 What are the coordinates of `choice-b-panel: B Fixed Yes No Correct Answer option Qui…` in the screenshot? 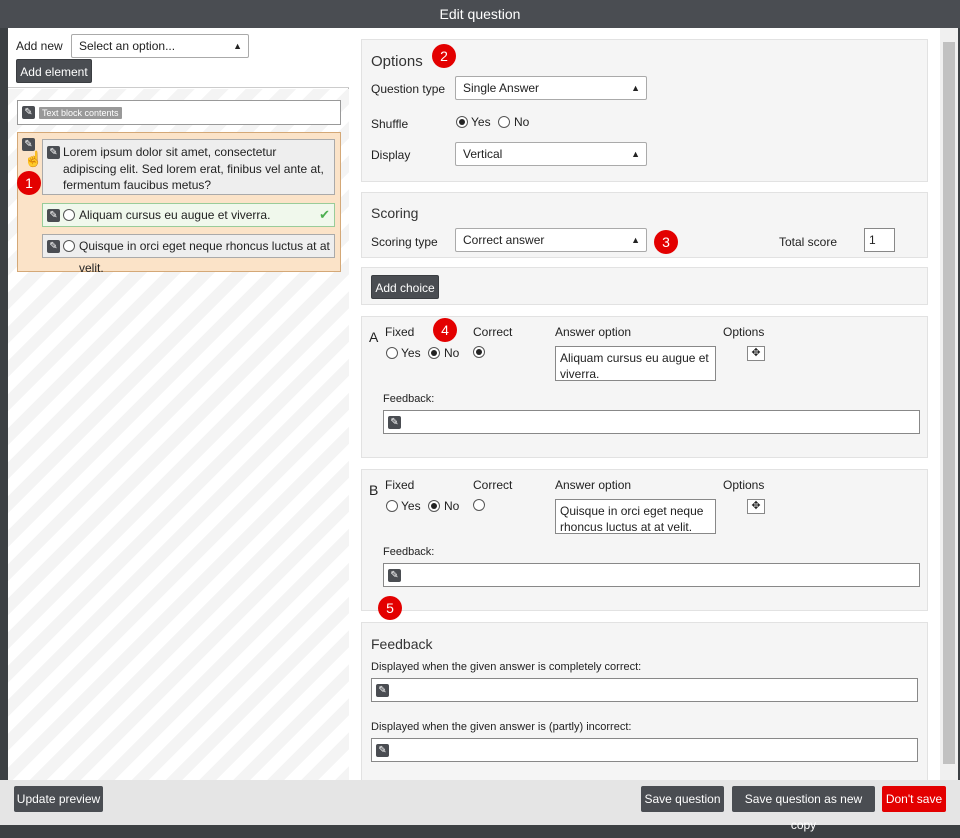 It's located at (644, 540).